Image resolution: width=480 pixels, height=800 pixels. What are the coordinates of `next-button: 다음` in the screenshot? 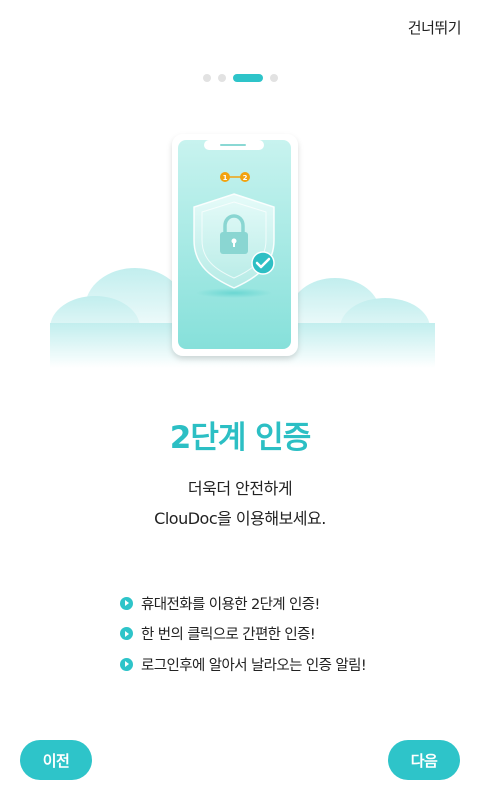 It's located at (424, 760).